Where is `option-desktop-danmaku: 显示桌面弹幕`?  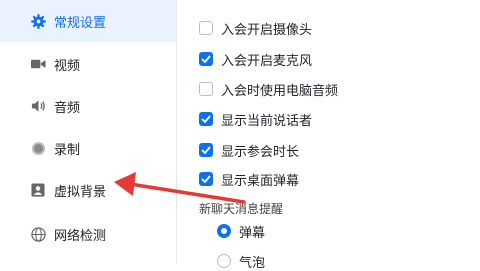 option-desktop-danmaku: 显示桌面弹幕 is located at coordinates (249, 179).